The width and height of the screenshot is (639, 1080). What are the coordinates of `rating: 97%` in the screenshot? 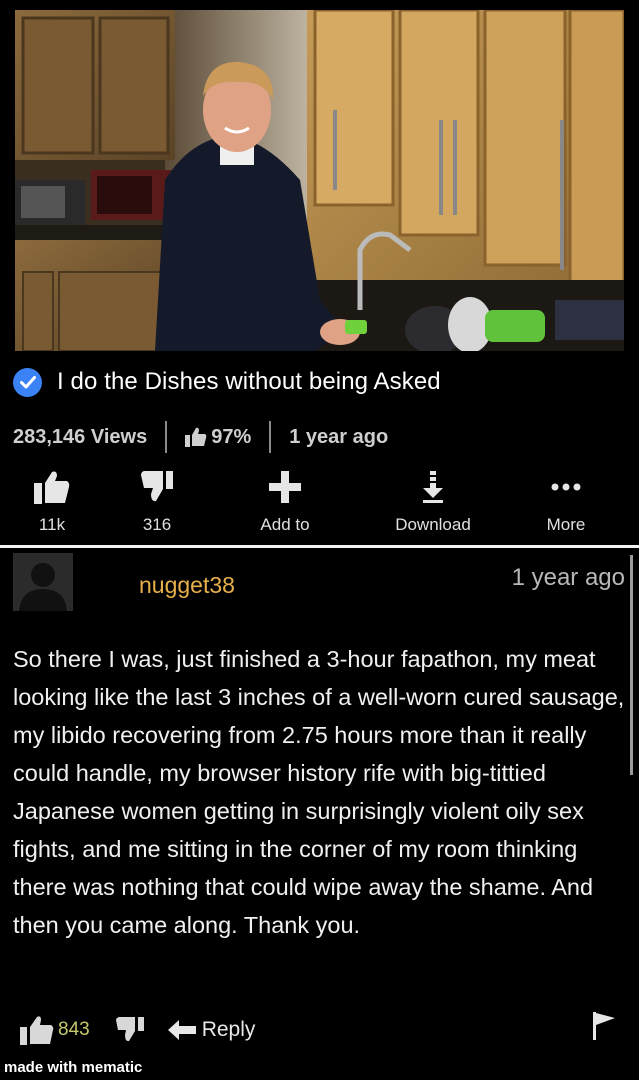 It's located at (218, 437).